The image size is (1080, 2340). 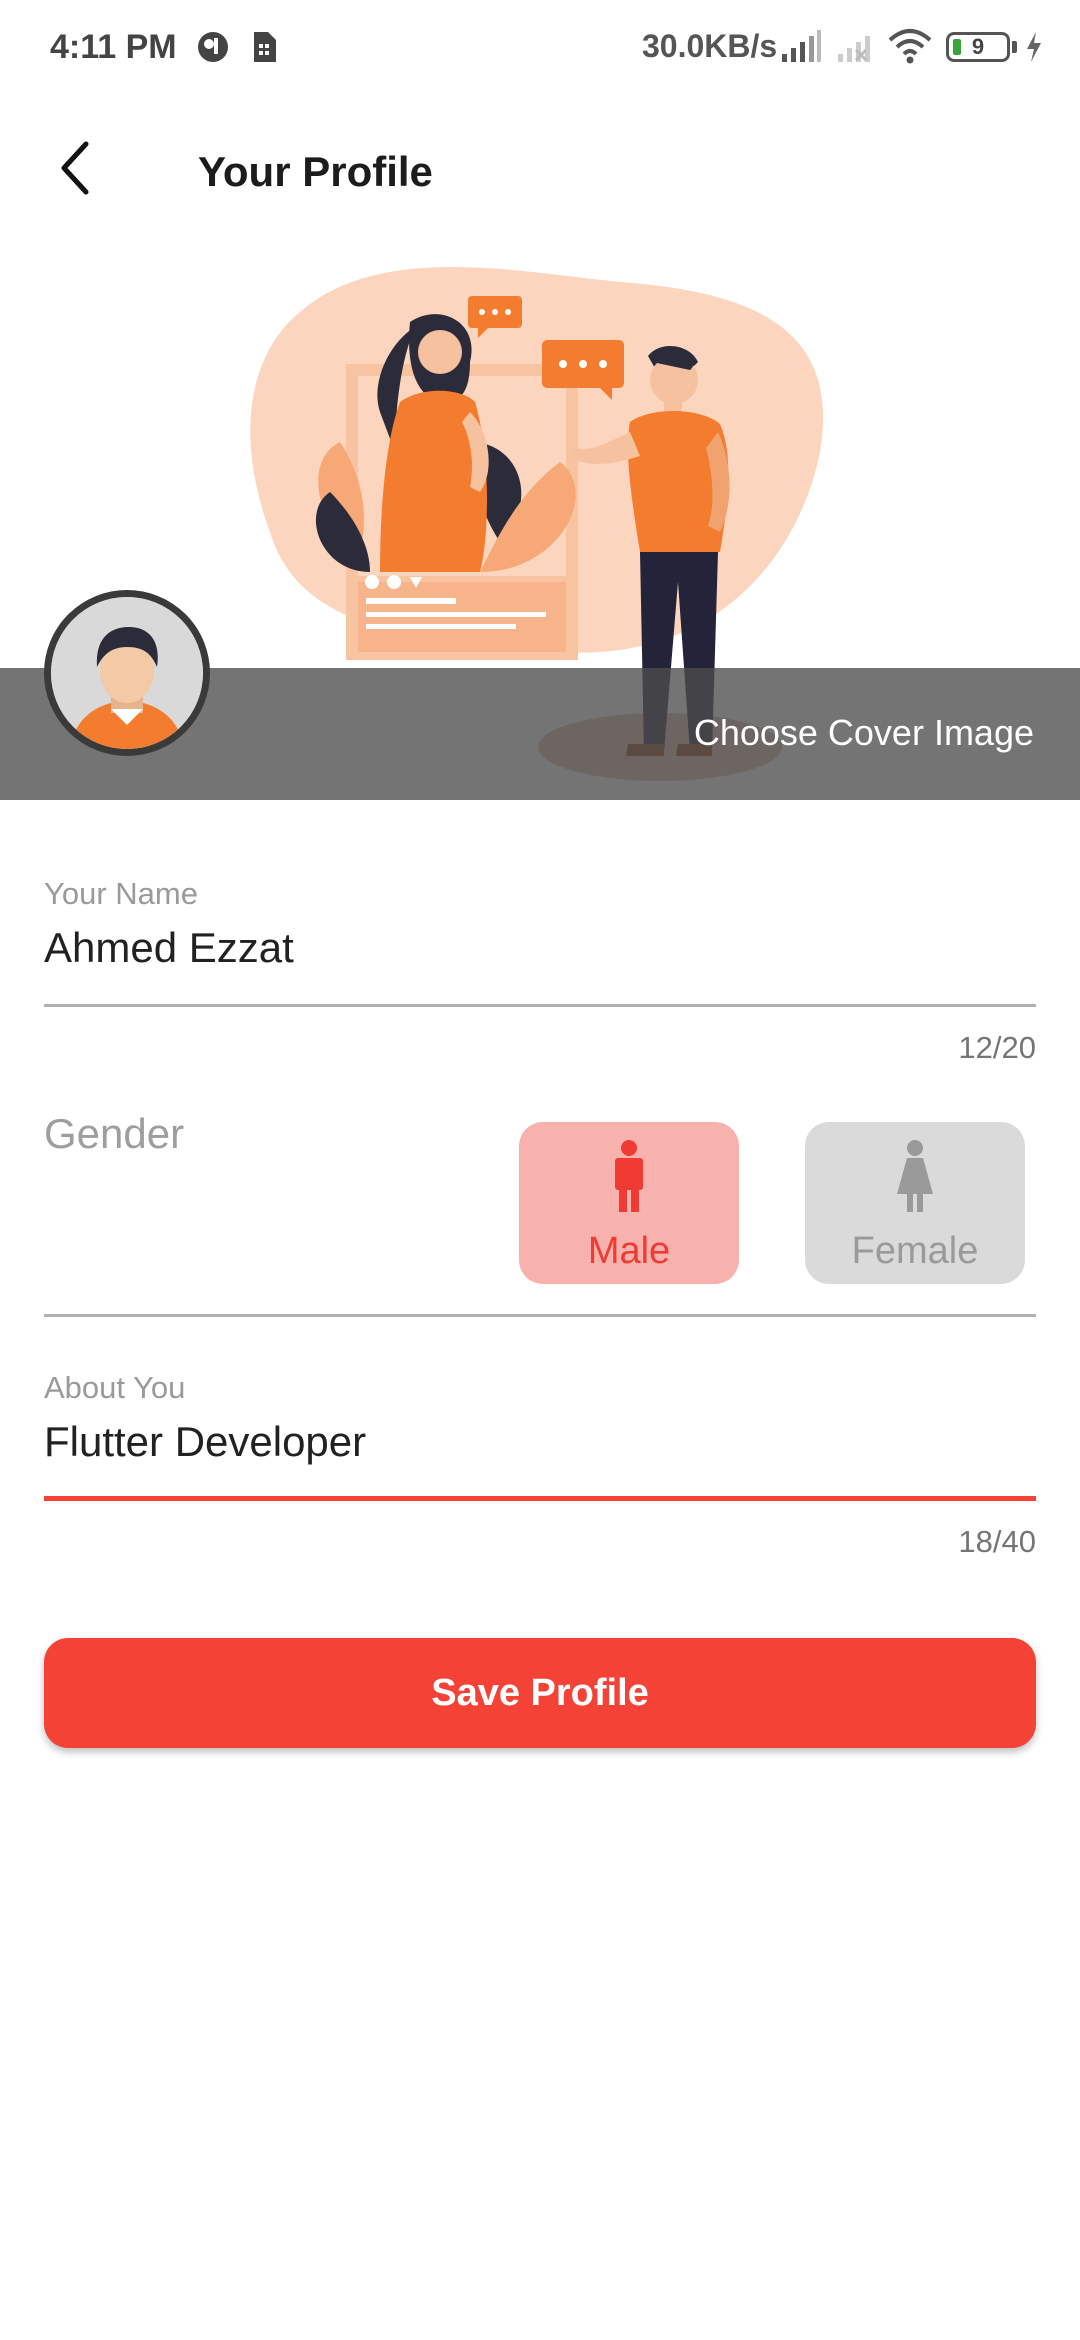 I want to click on app-icon, so click(x=213, y=49).